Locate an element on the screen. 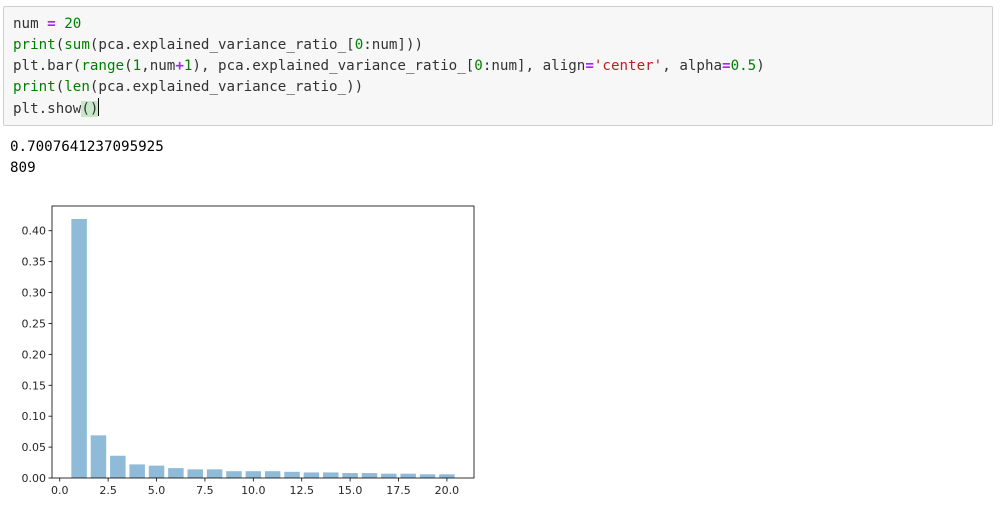 Image resolution: width=1001 pixels, height=509 pixels. code-line: num = 20 is located at coordinates (47, 24).